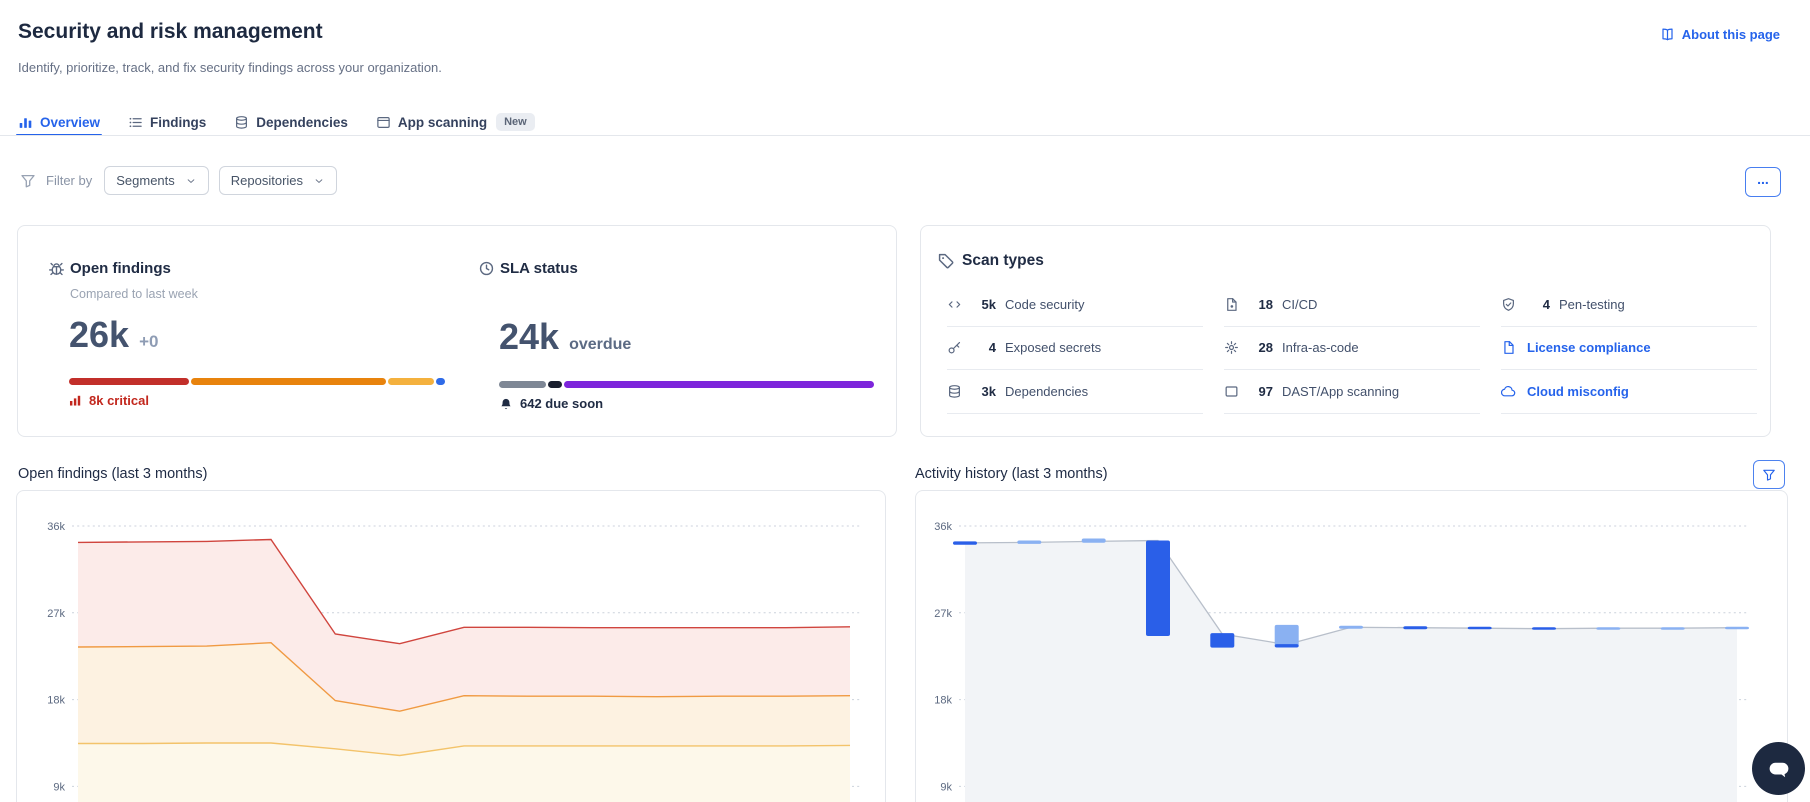  I want to click on tab-label: Dependencies, so click(302, 122).